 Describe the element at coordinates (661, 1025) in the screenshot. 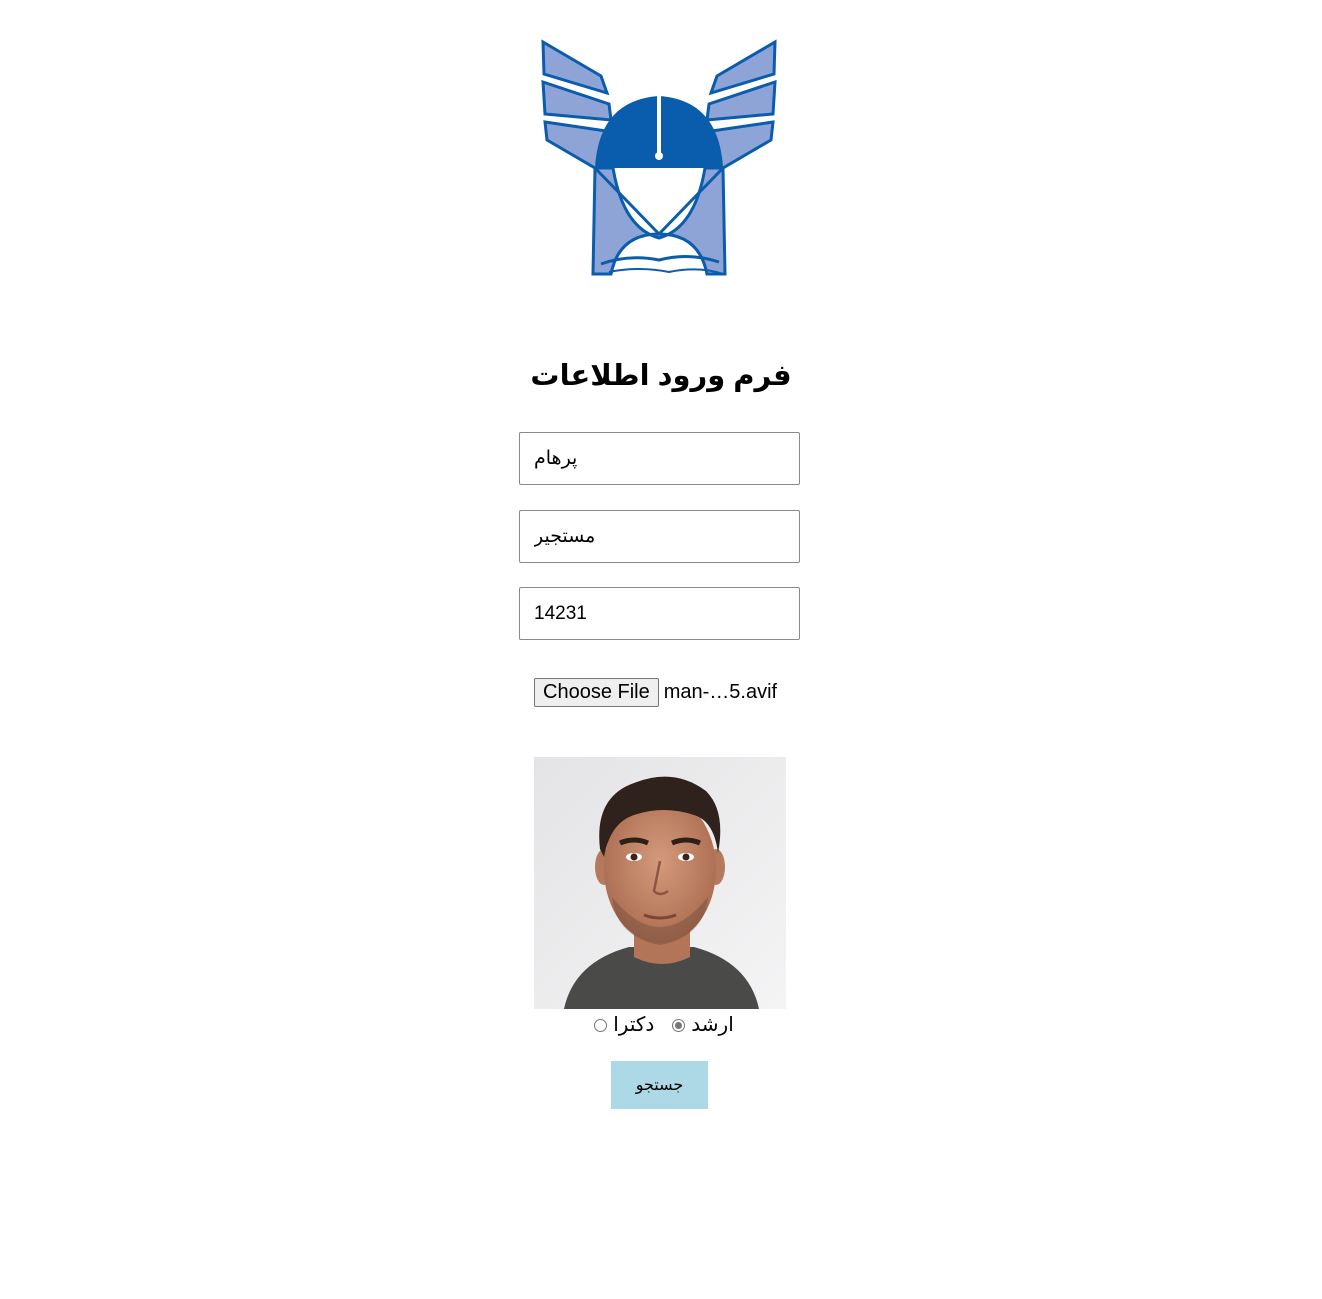

I see `degree-radio-group: ارشد دکترا` at that location.